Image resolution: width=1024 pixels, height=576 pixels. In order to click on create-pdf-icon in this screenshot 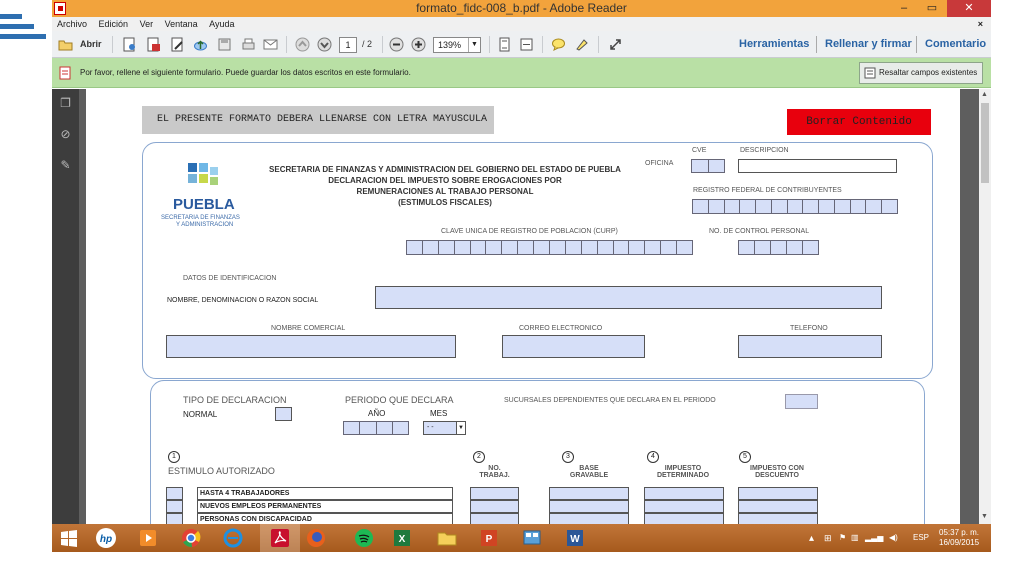, I will do `click(129, 44)`.